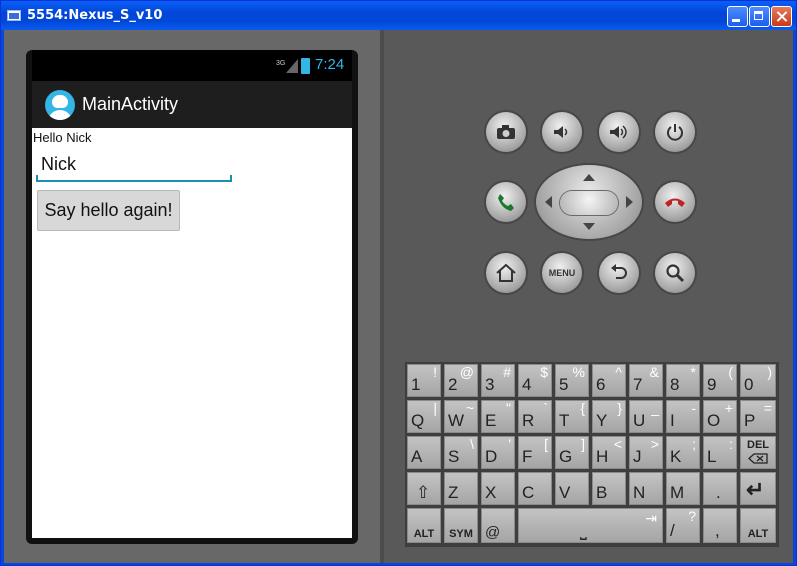 The height and width of the screenshot is (566, 797). Describe the element at coordinates (535, 452) in the screenshot. I see `key: F[` at that location.